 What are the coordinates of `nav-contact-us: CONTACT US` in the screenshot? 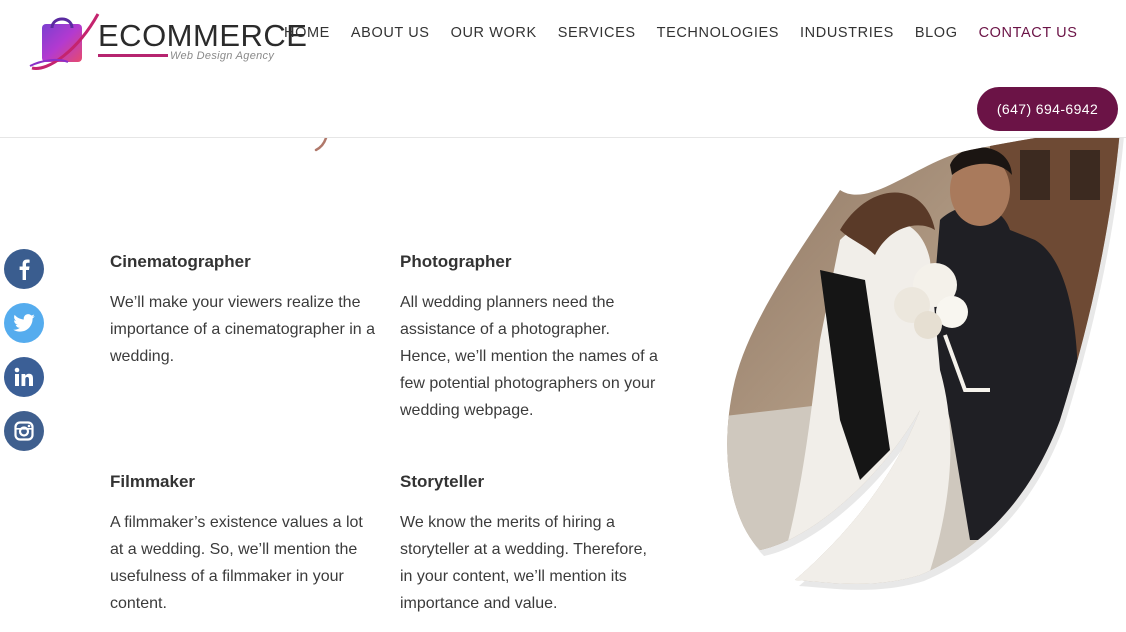 It's located at (1028, 33).